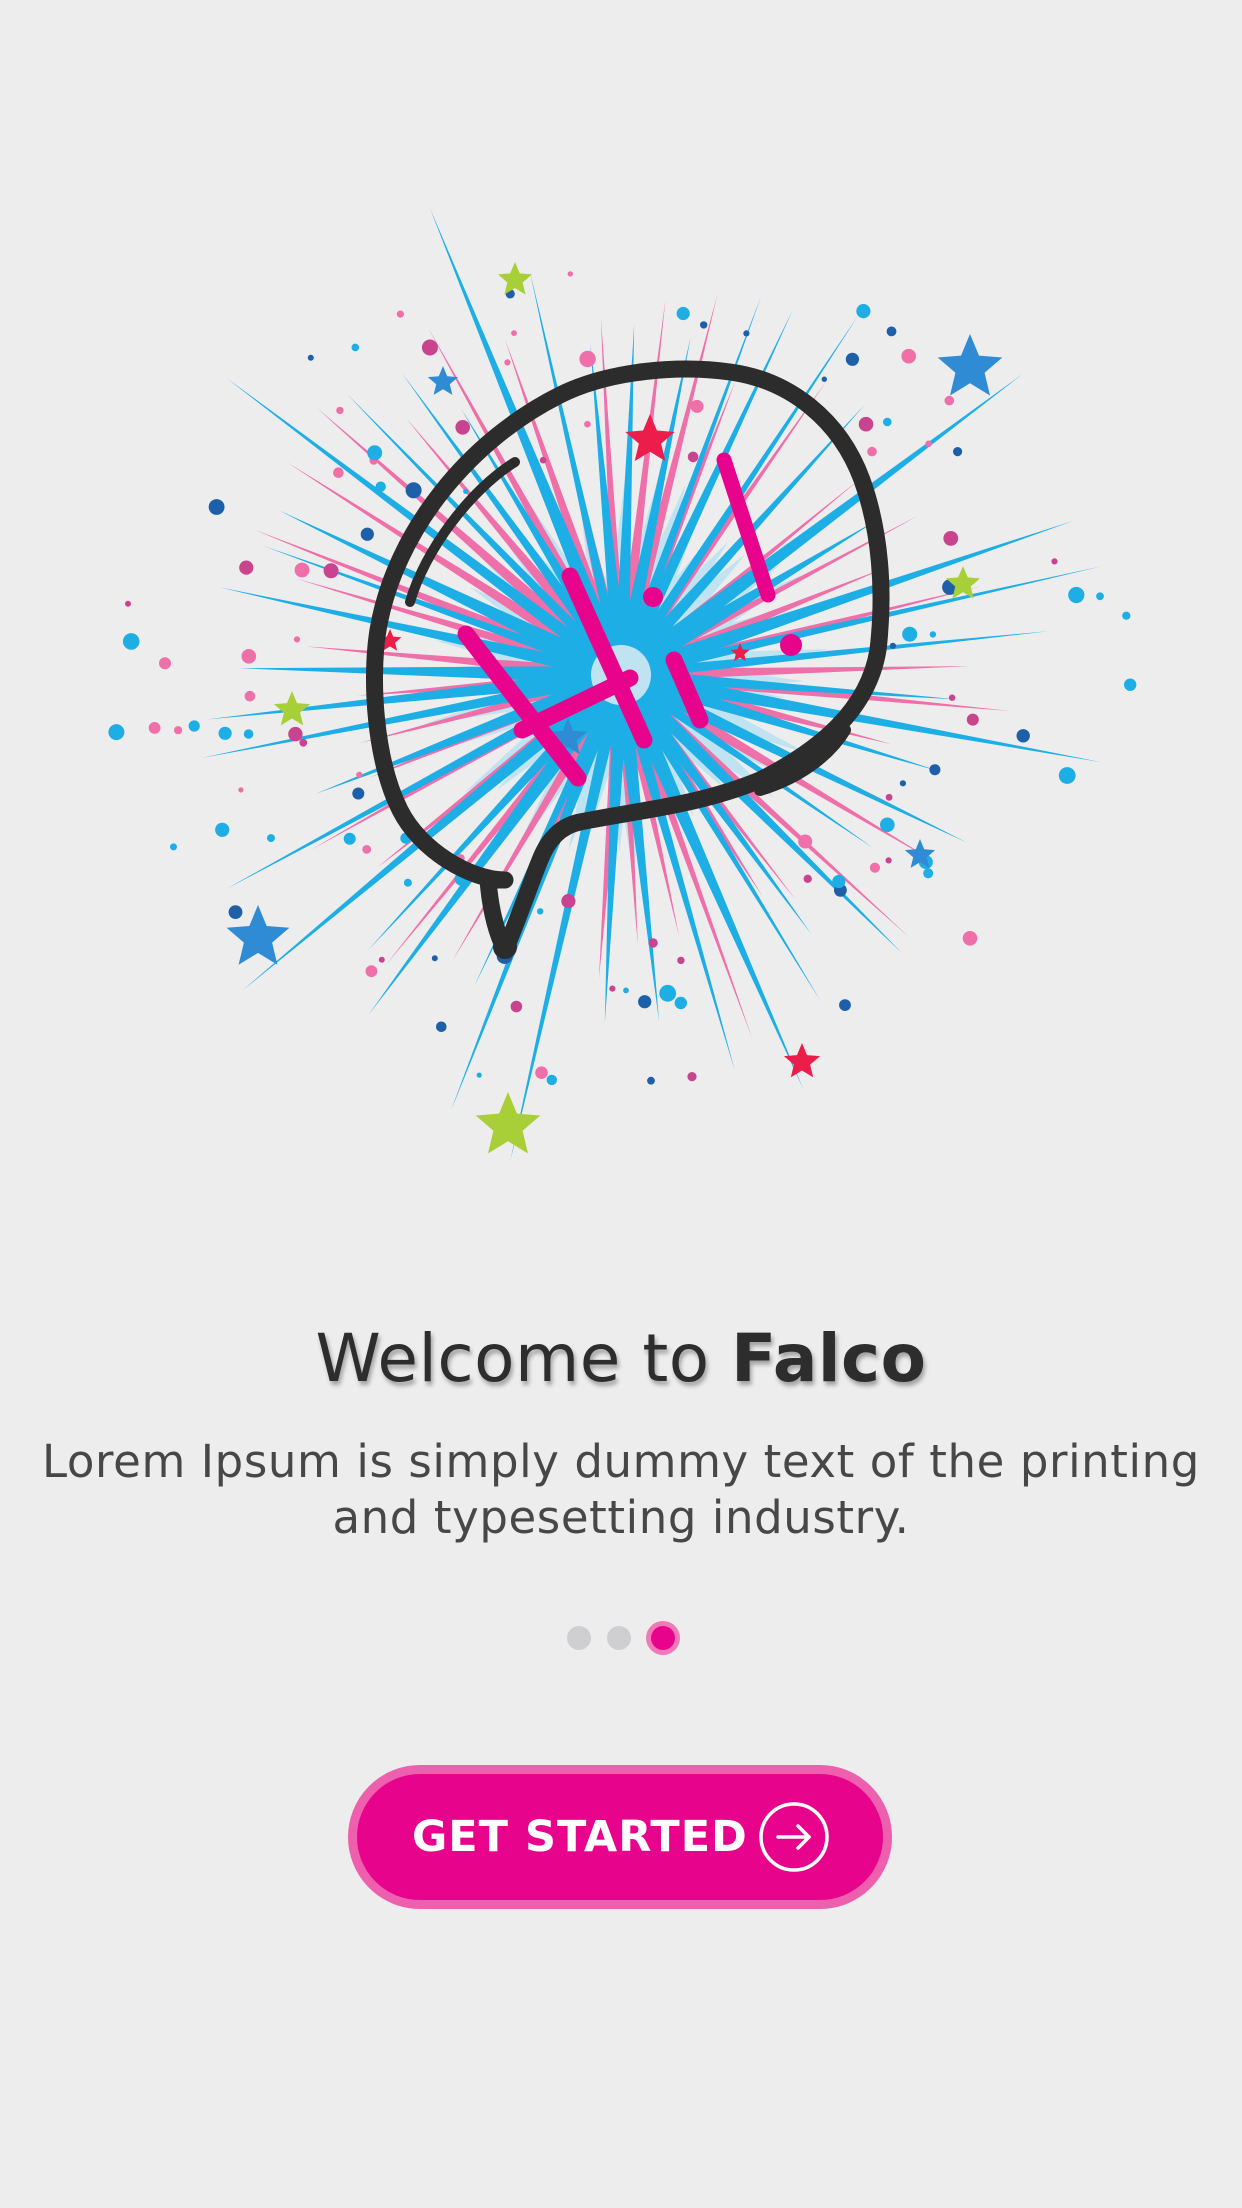 The width and height of the screenshot is (1242, 2208). I want to click on page-indicator, so click(621, 1638).